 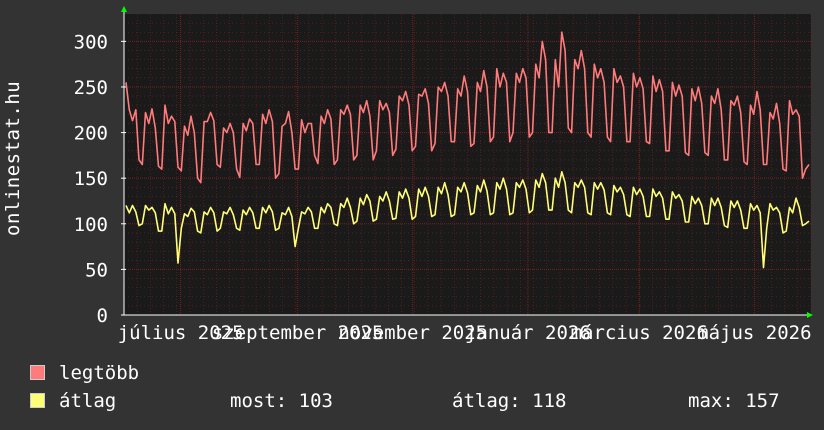 What do you see at coordinates (37, 400) in the screenshot?
I see `legend-swatch-avg` at bounding box center [37, 400].